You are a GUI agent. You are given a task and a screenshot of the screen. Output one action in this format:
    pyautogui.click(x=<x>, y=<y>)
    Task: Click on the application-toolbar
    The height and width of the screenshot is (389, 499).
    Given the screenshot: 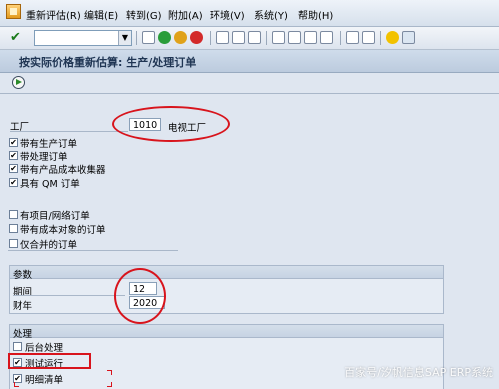 What is the action you would take?
    pyautogui.click(x=249, y=83)
    